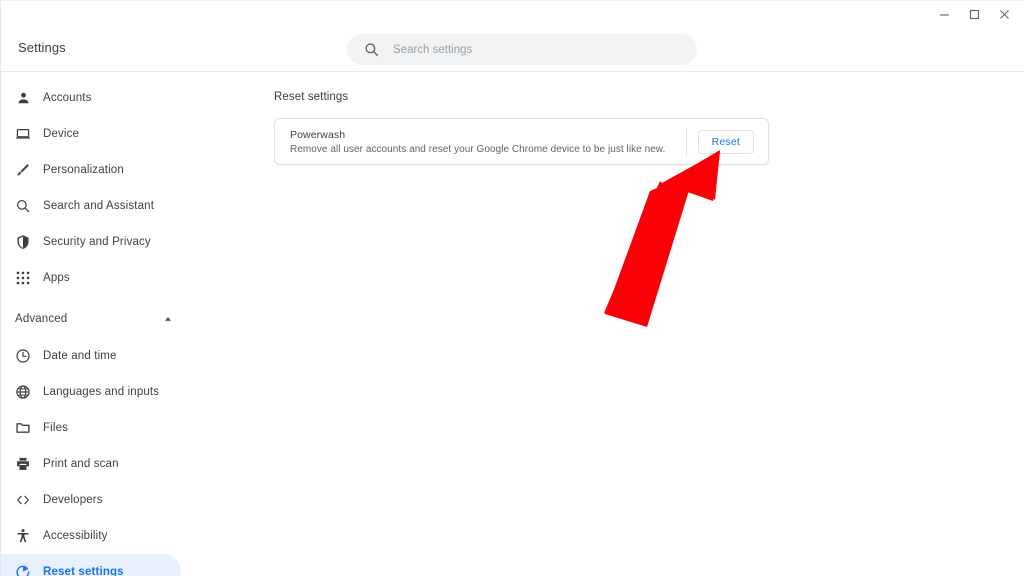 Image resolution: width=1024 pixels, height=576 pixels. Describe the element at coordinates (41, 319) in the screenshot. I see `sidebar-section-label: Advanced` at that location.